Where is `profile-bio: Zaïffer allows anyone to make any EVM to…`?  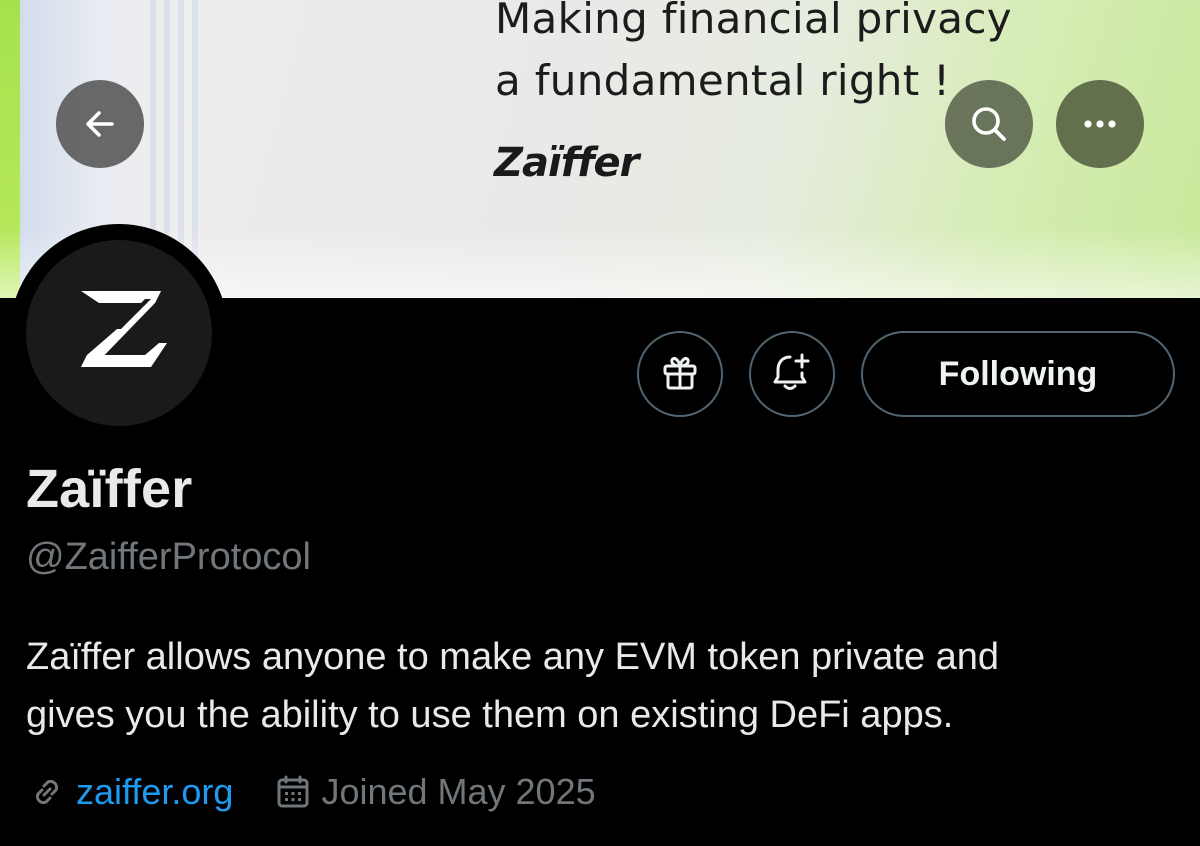
profile-bio: Zaïffer allows anyone to make any EVM to… is located at coordinates (513, 686).